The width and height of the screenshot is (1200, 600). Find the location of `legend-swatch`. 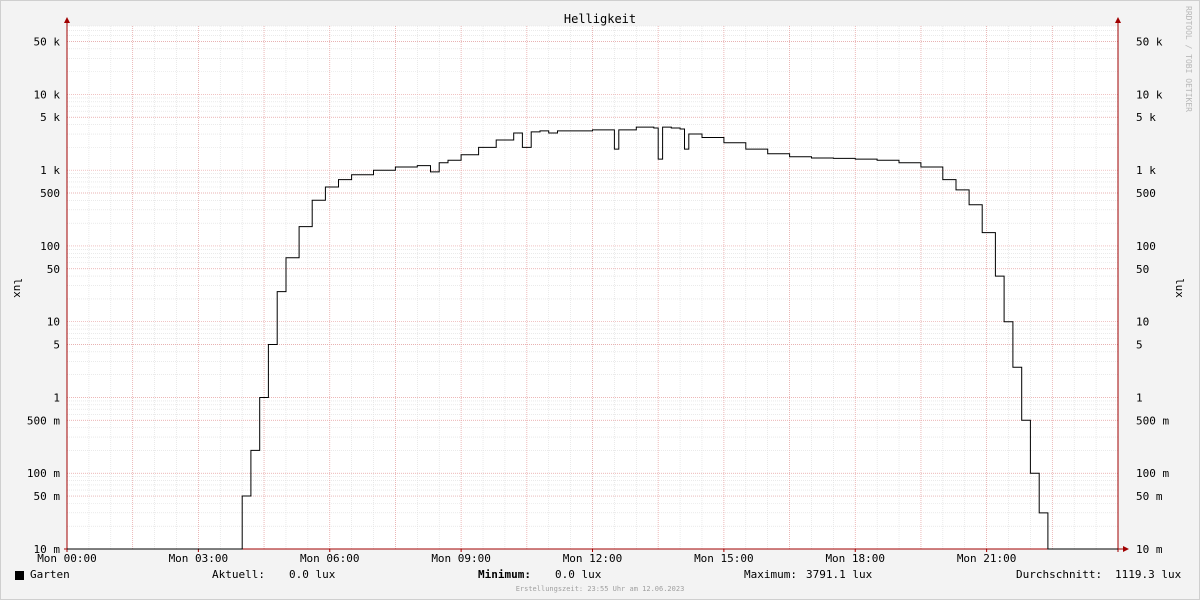

legend-swatch is located at coordinates (19, 575).